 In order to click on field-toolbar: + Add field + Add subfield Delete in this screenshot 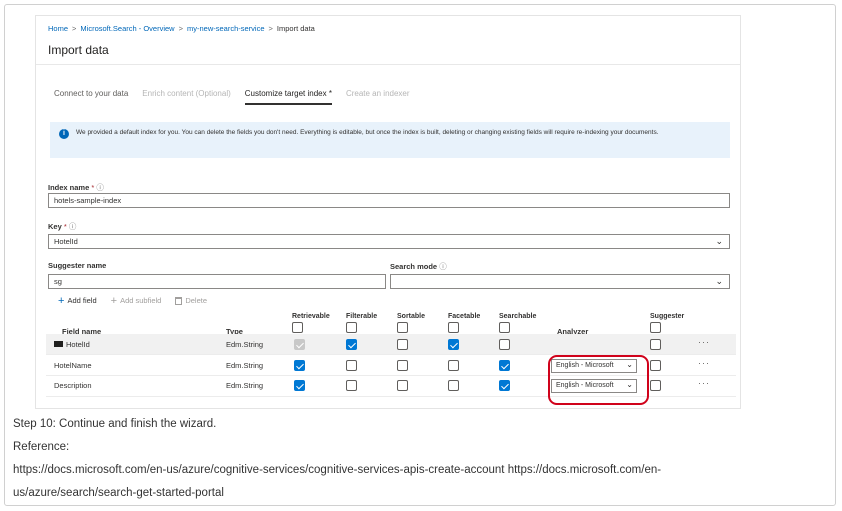, I will do `click(132, 300)`.